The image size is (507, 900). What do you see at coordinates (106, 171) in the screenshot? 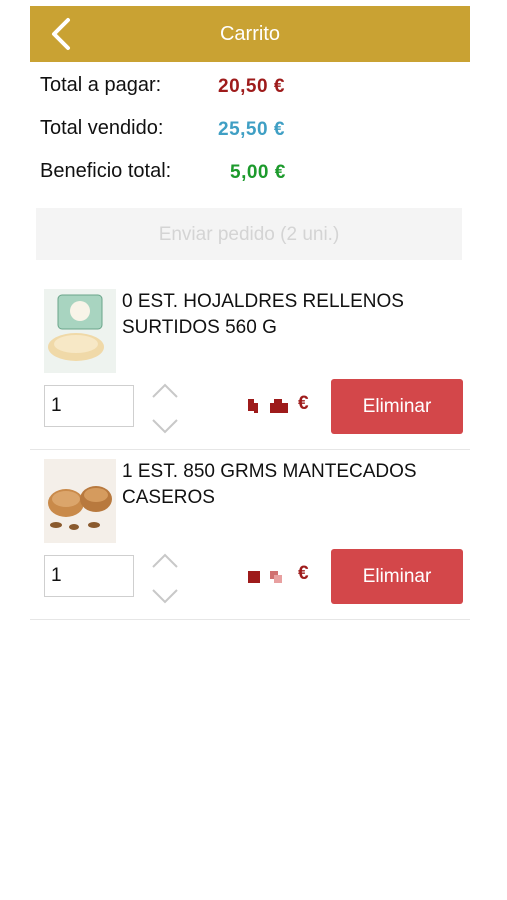
I see `total-profit-label: Beneficio total:` at bounding box center [106, 171].